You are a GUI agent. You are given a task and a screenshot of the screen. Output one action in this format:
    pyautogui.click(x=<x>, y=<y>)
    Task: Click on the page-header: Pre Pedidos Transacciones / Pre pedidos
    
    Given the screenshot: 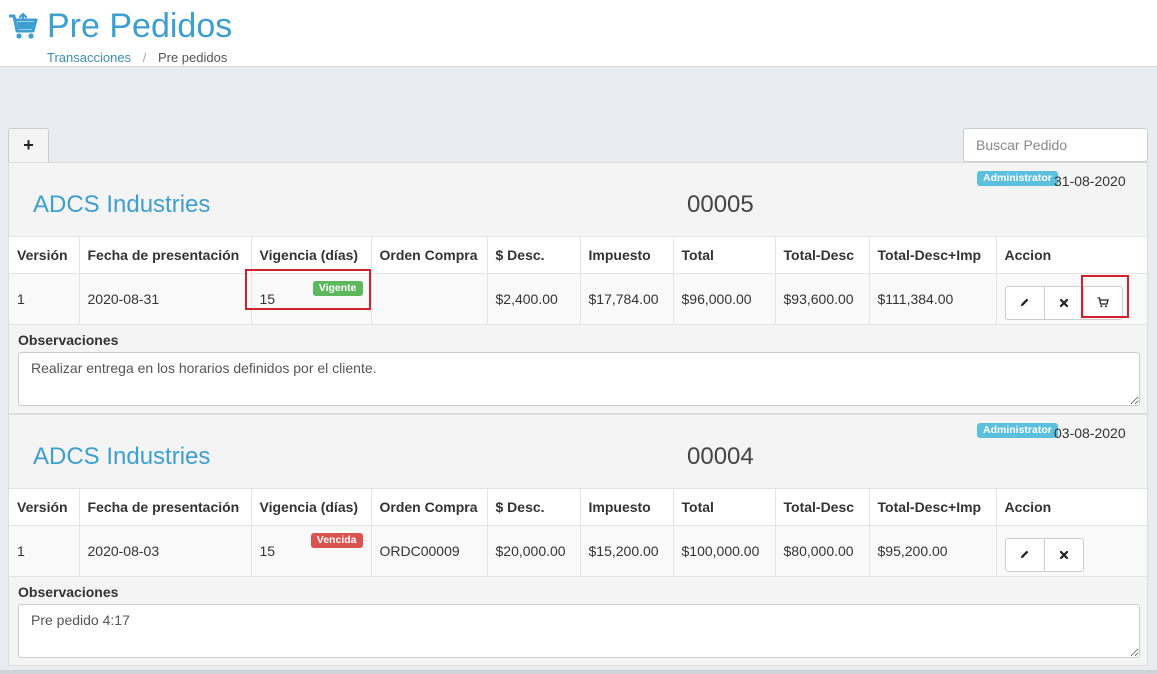 What is the action you would take?
    pyautogui.click(x=578, y=33)
    